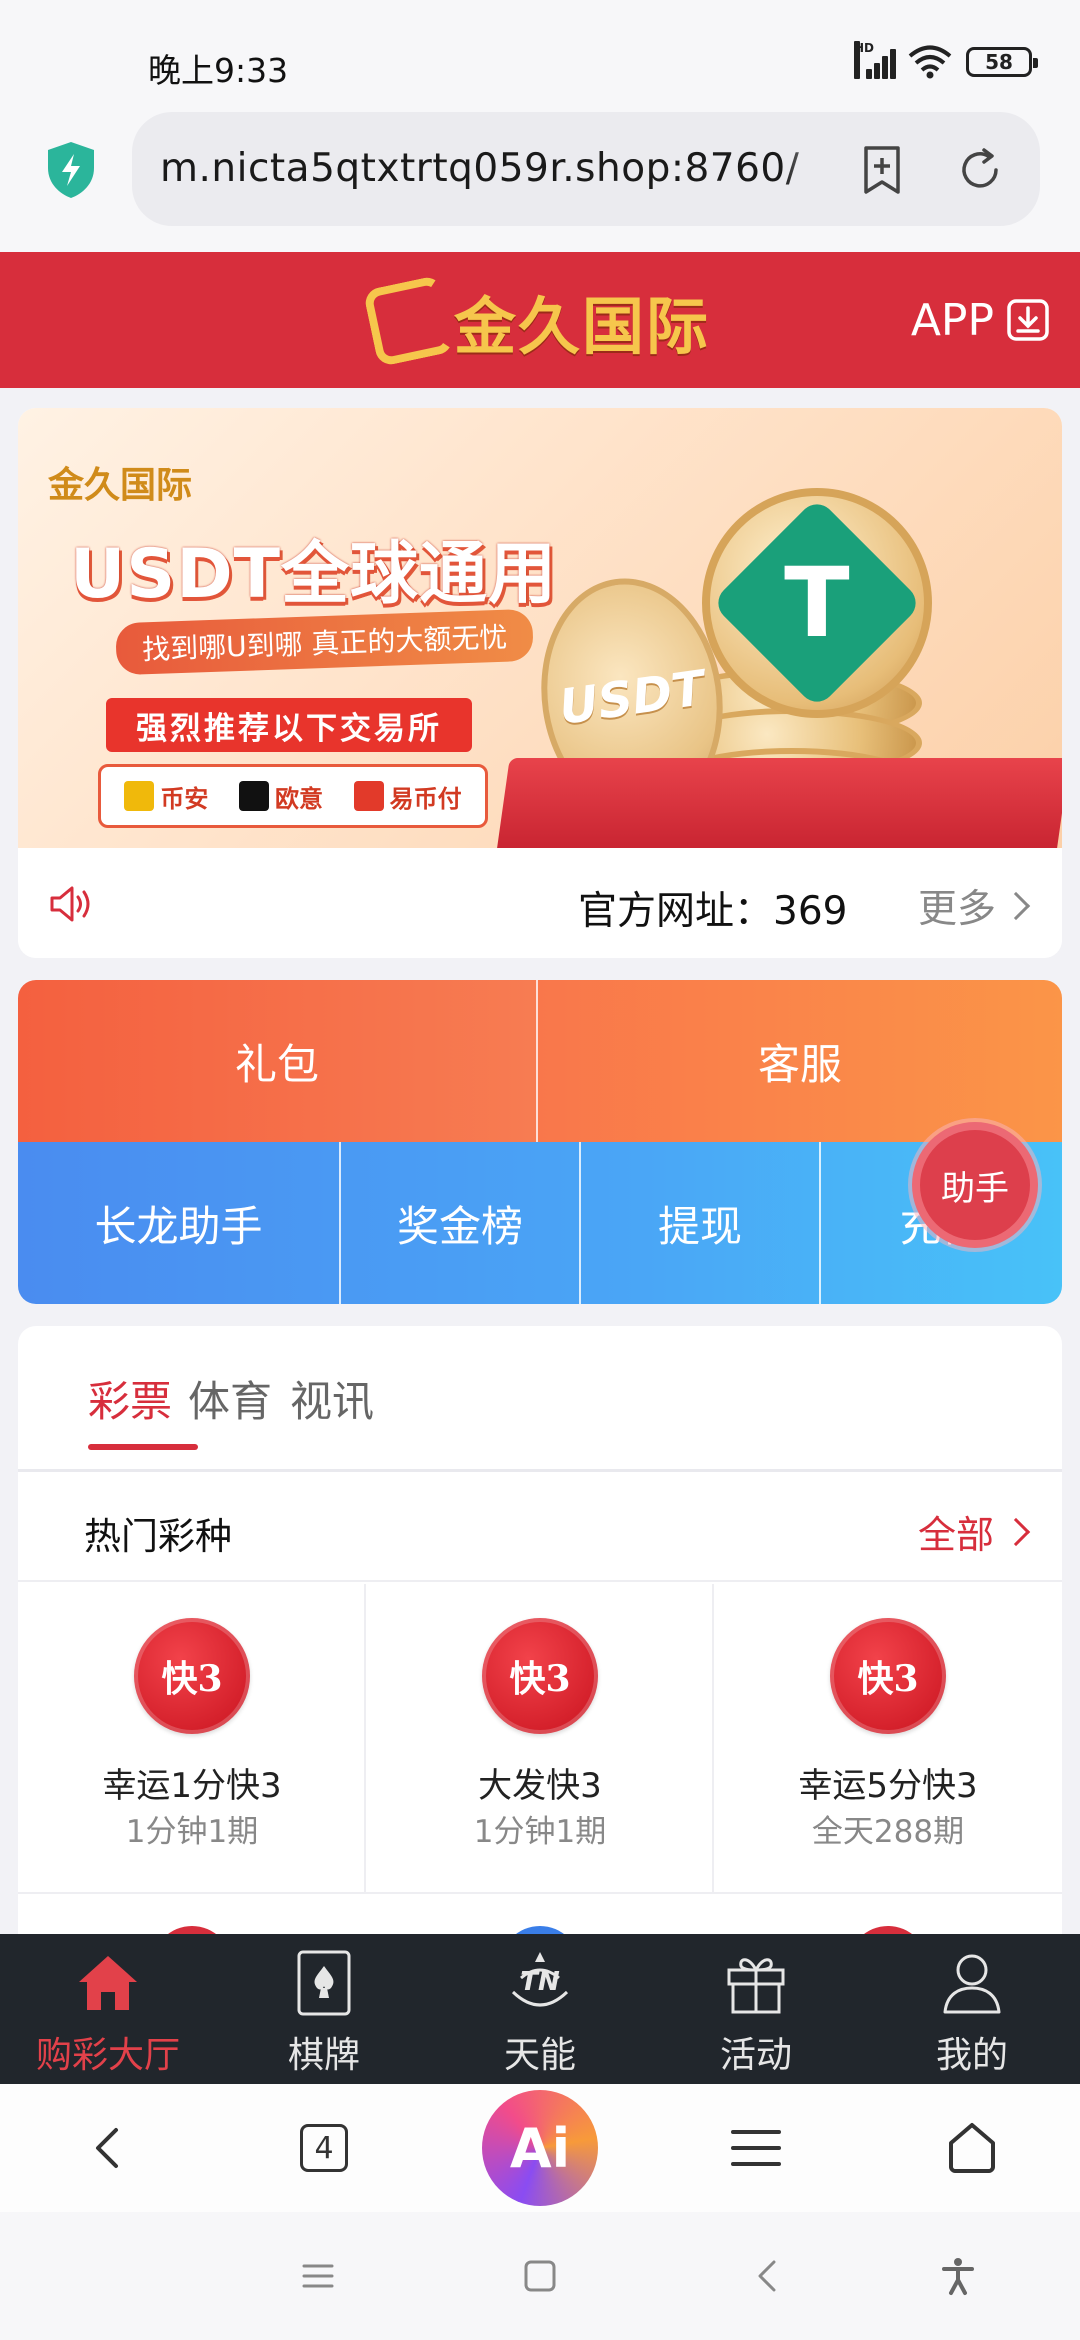 The image size is (1080, 2340). Describe the element at coordinates (280, 796) in the screenshot. I see `exchange-okx: 欧意` at that location.